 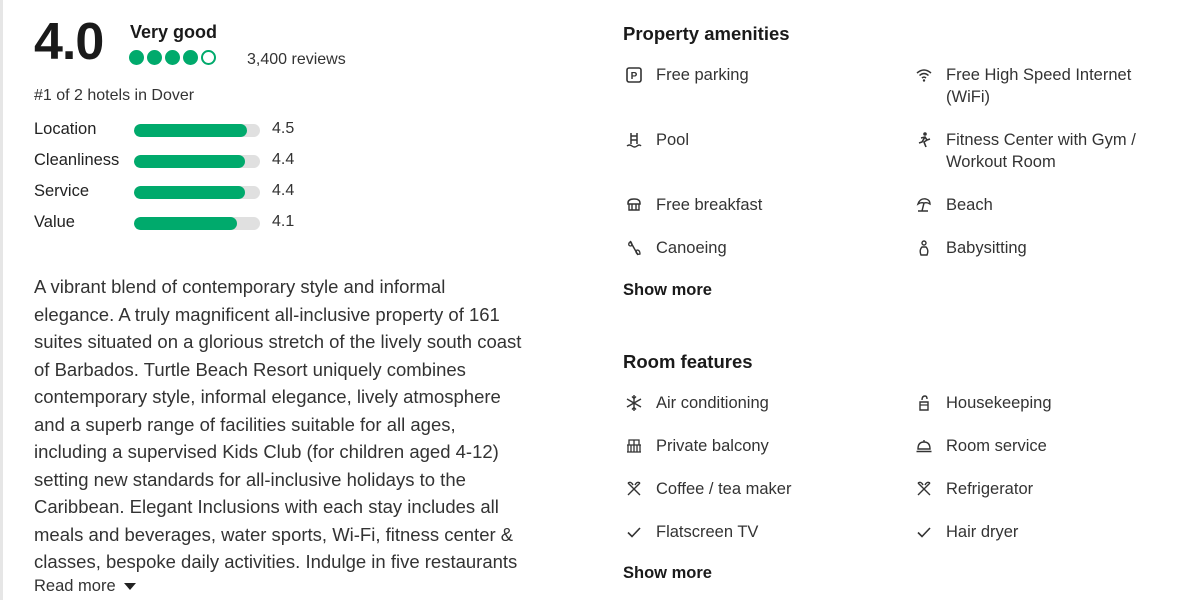 I want to click on wifi-icon, so click(x=924, y=75).